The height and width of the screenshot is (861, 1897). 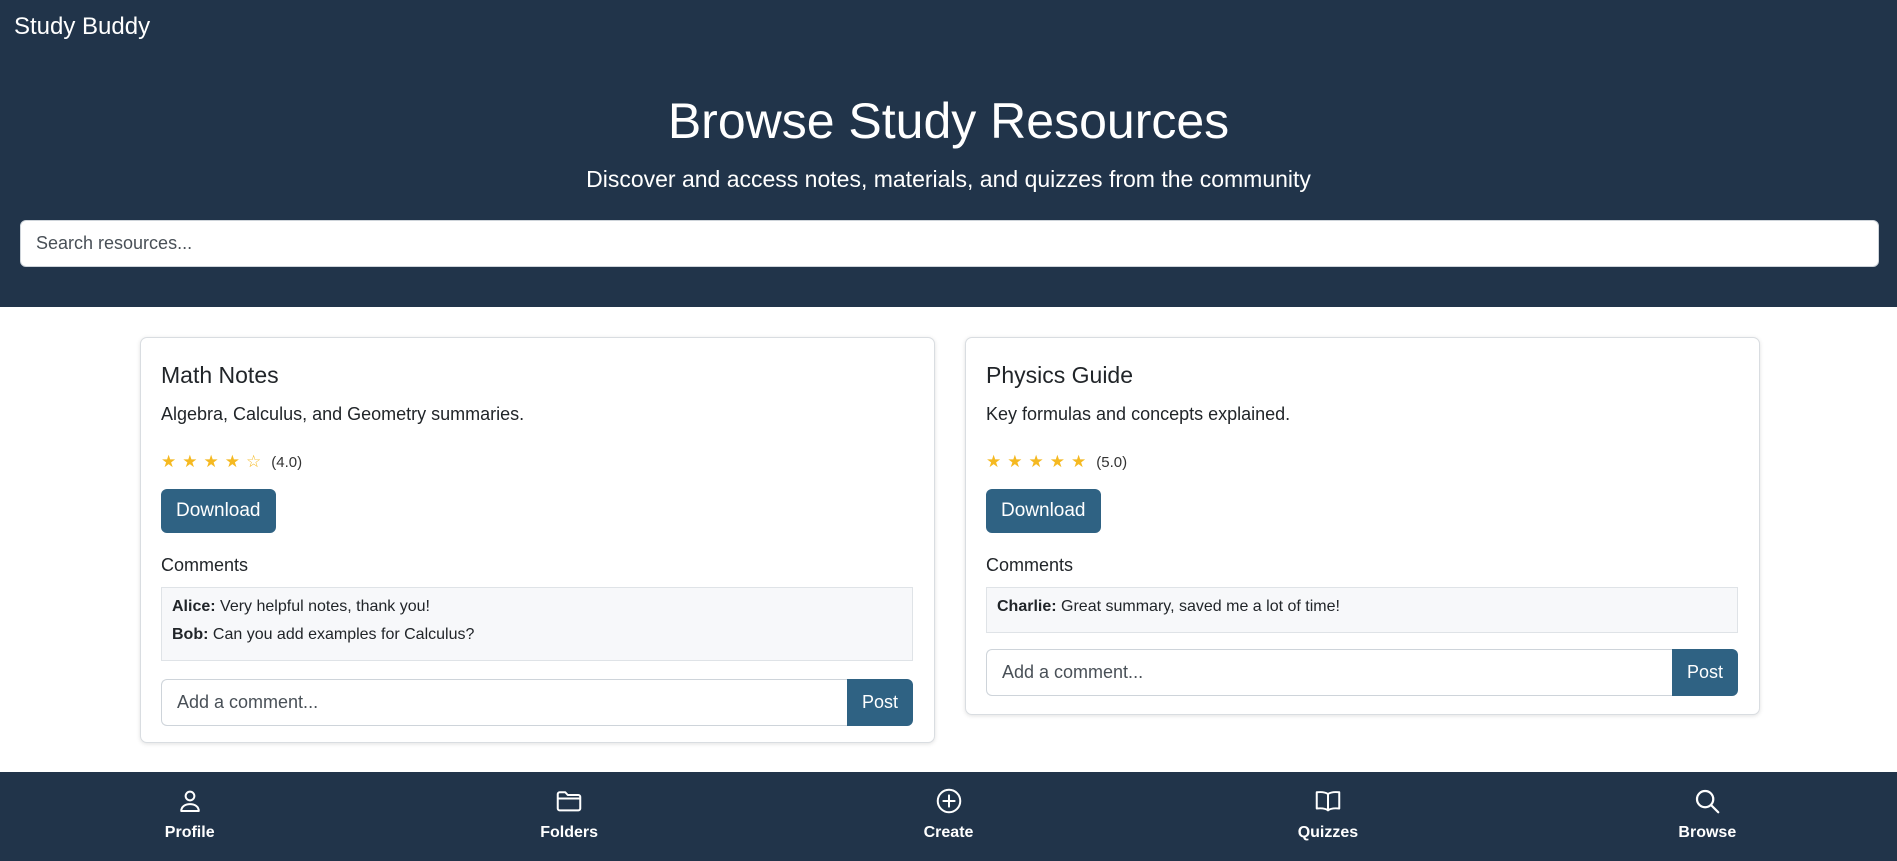 What do you see at coordinates (948, 801) in the screenshot?
I see `plus-circle-icon` at bounding box center [948, 801].